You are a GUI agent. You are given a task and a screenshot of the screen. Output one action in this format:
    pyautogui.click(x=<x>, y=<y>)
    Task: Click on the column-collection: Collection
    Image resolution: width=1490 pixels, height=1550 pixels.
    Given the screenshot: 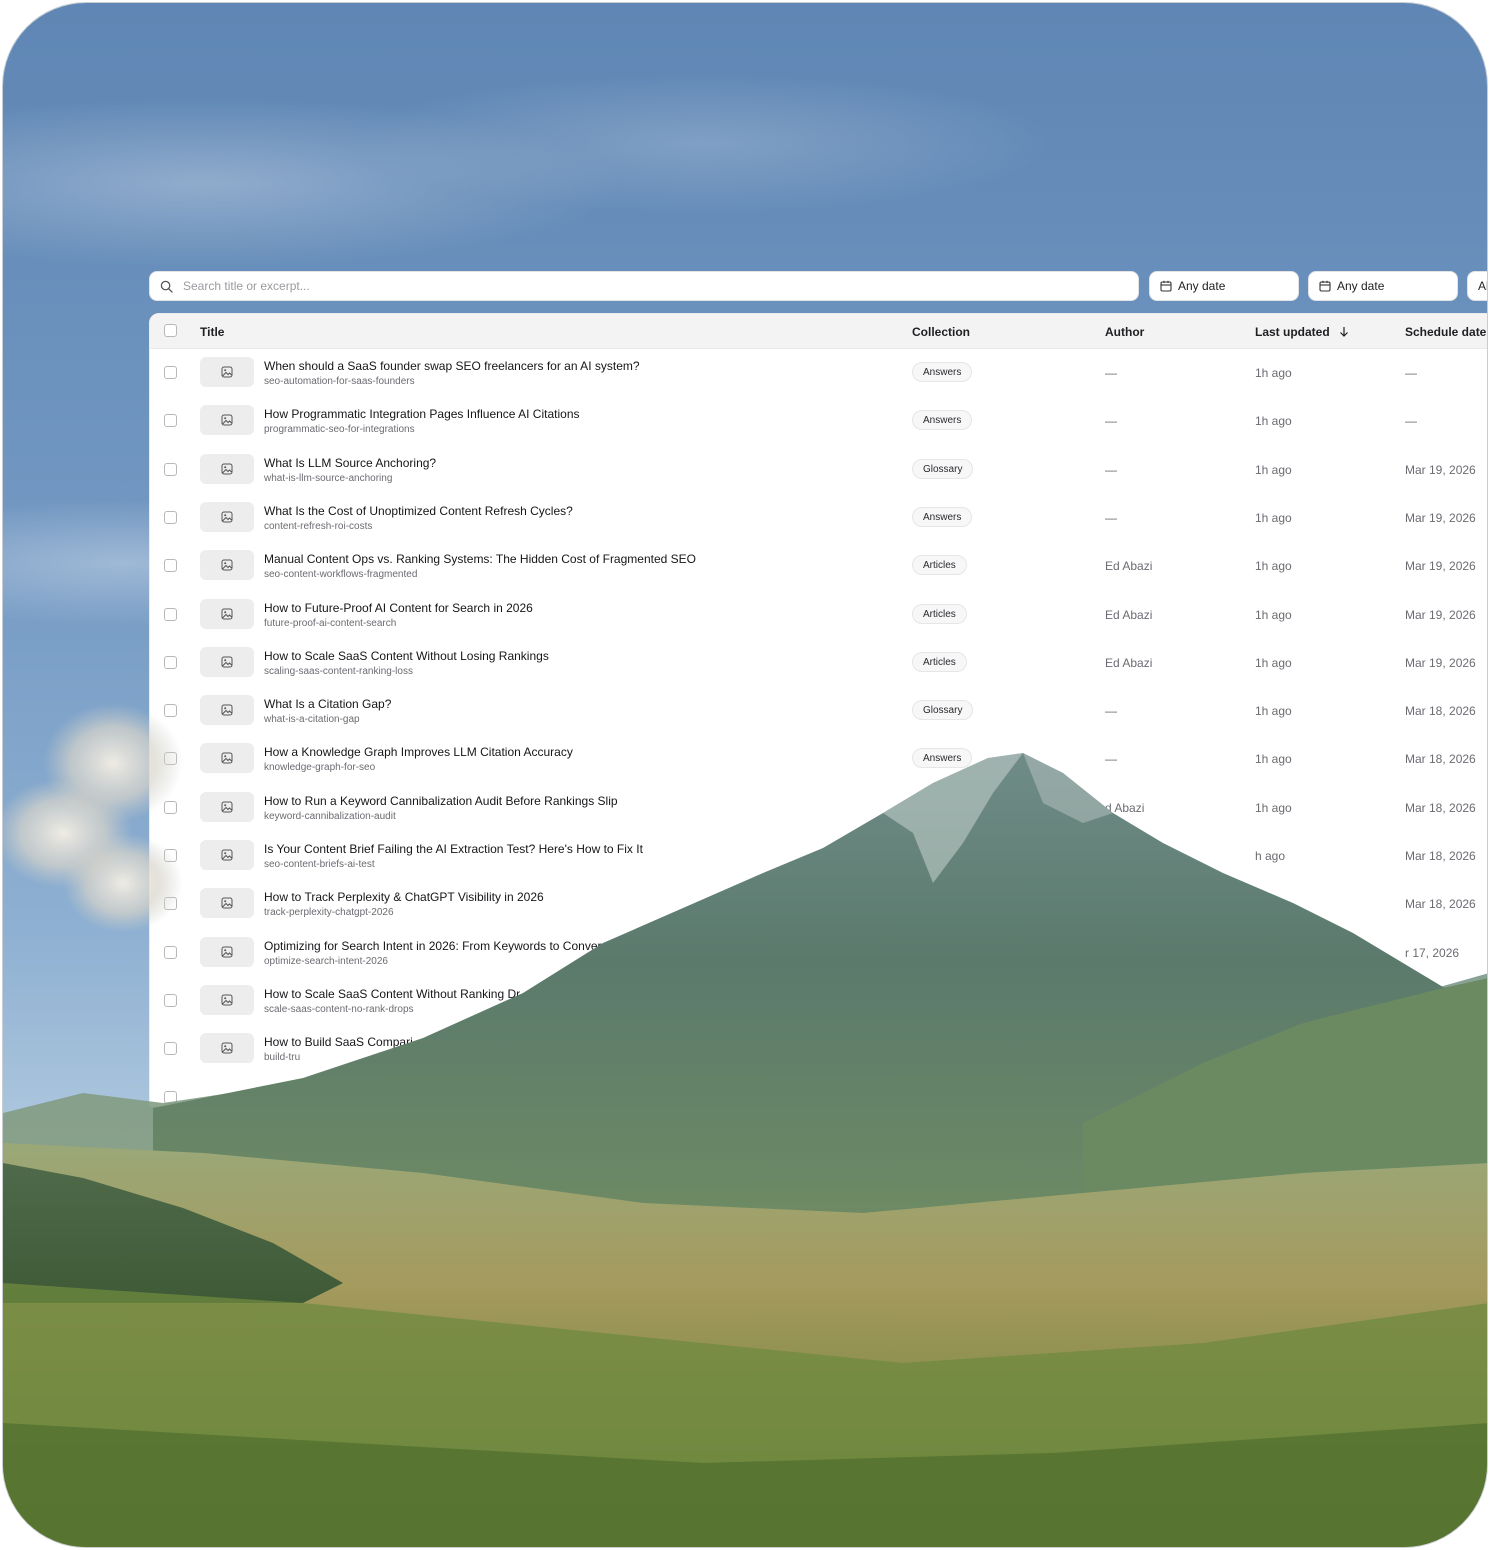 What is the action you would take?
    pyautogui.click(x=941, y=332)
    